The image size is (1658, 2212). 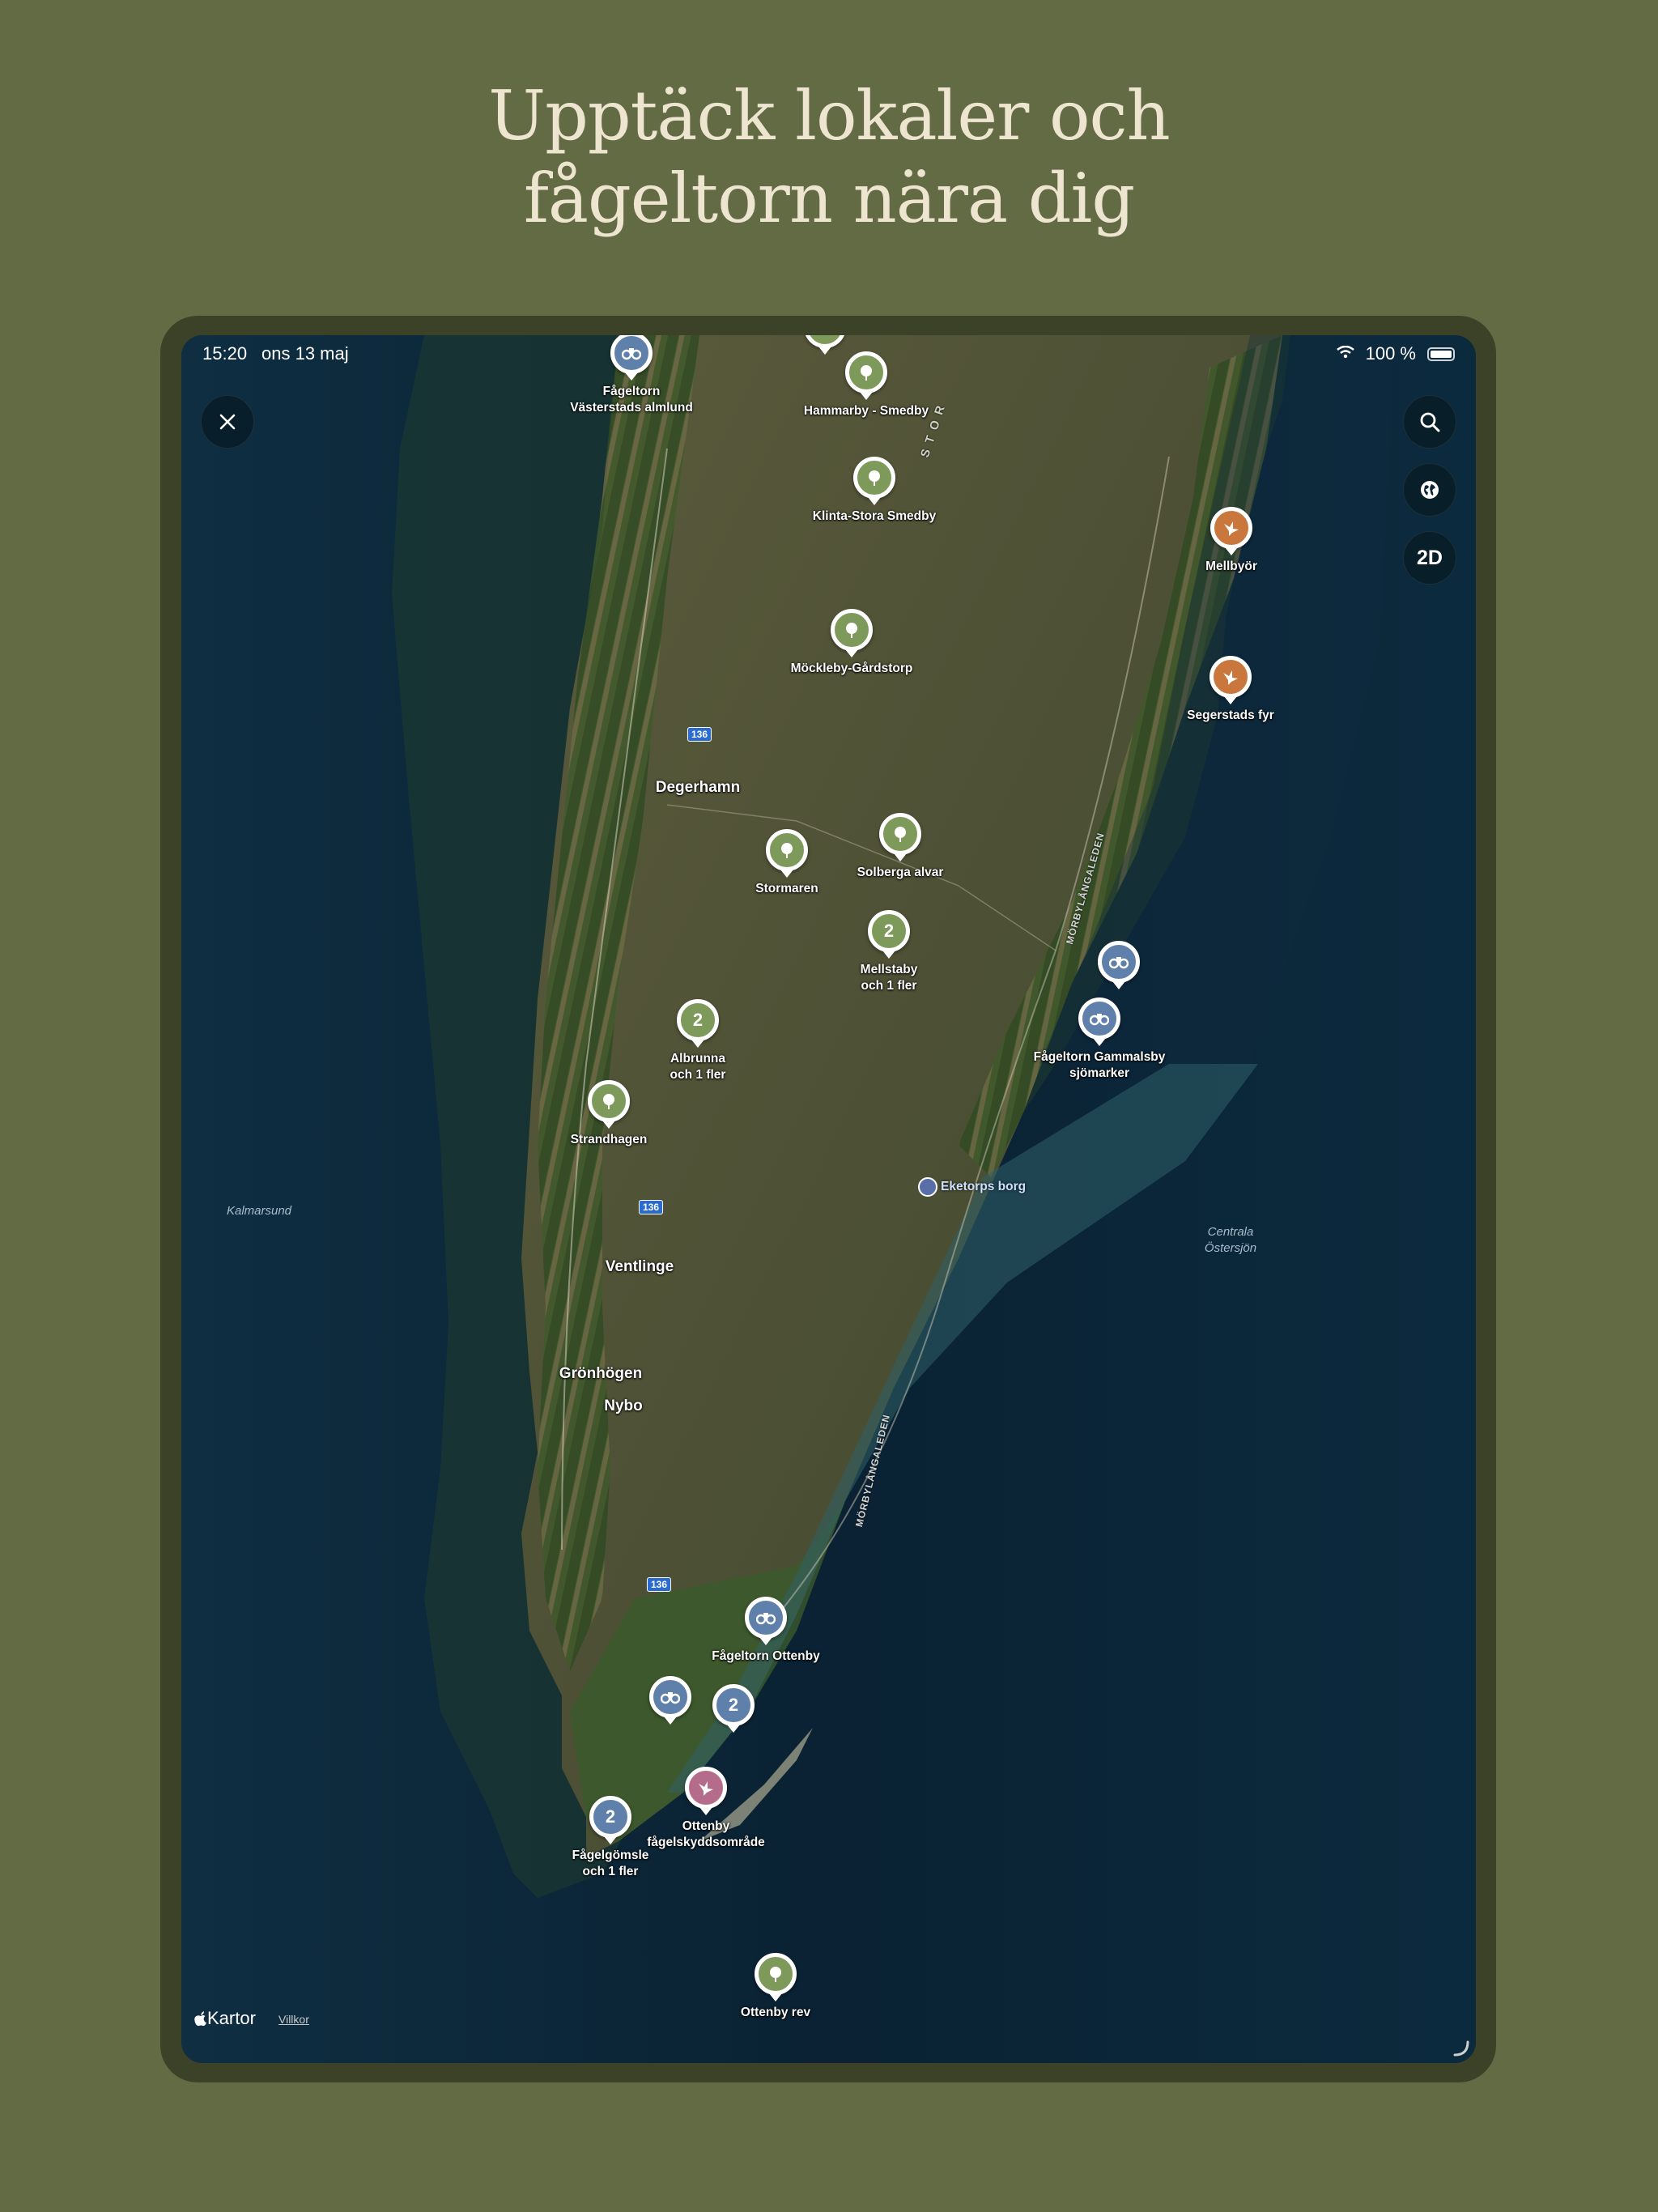 I want to click on poi-label: Eketorps borg, so click(x=984, y=1187).